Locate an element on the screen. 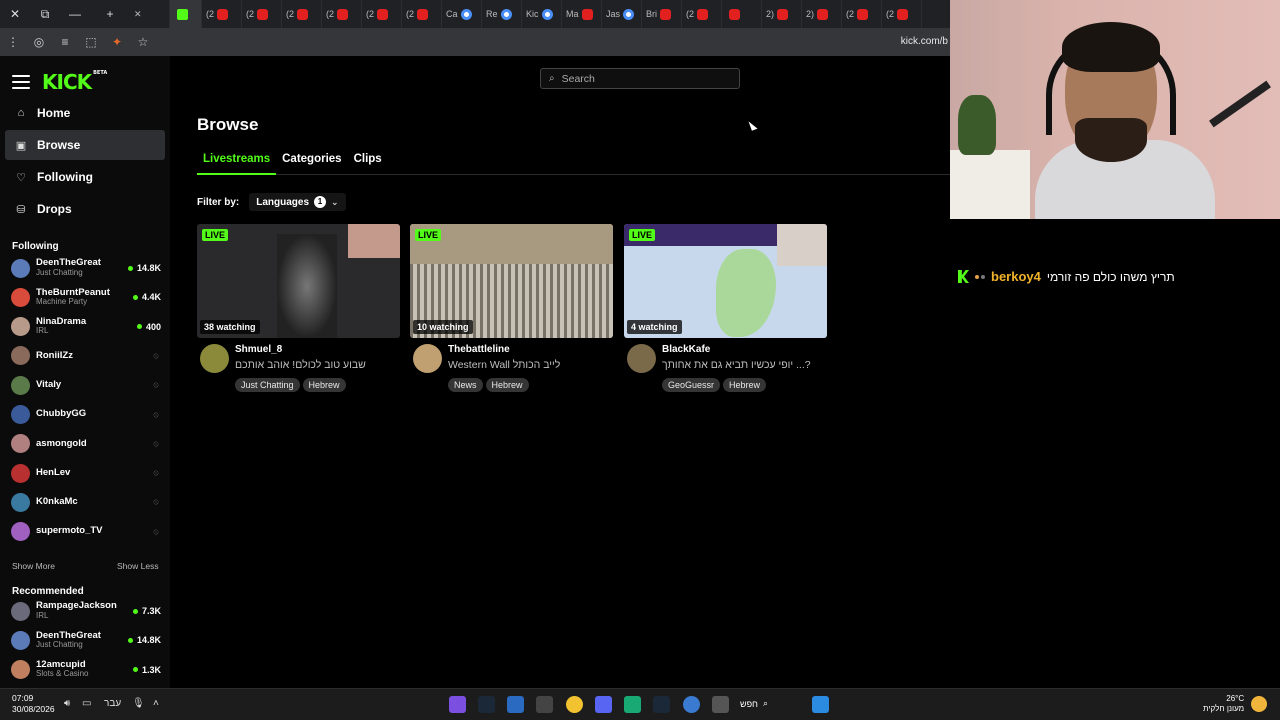 This screenshot has height=720, width=1280. stream-thumbnail: LIVE 10 watching is located at coordinates (511, 281).